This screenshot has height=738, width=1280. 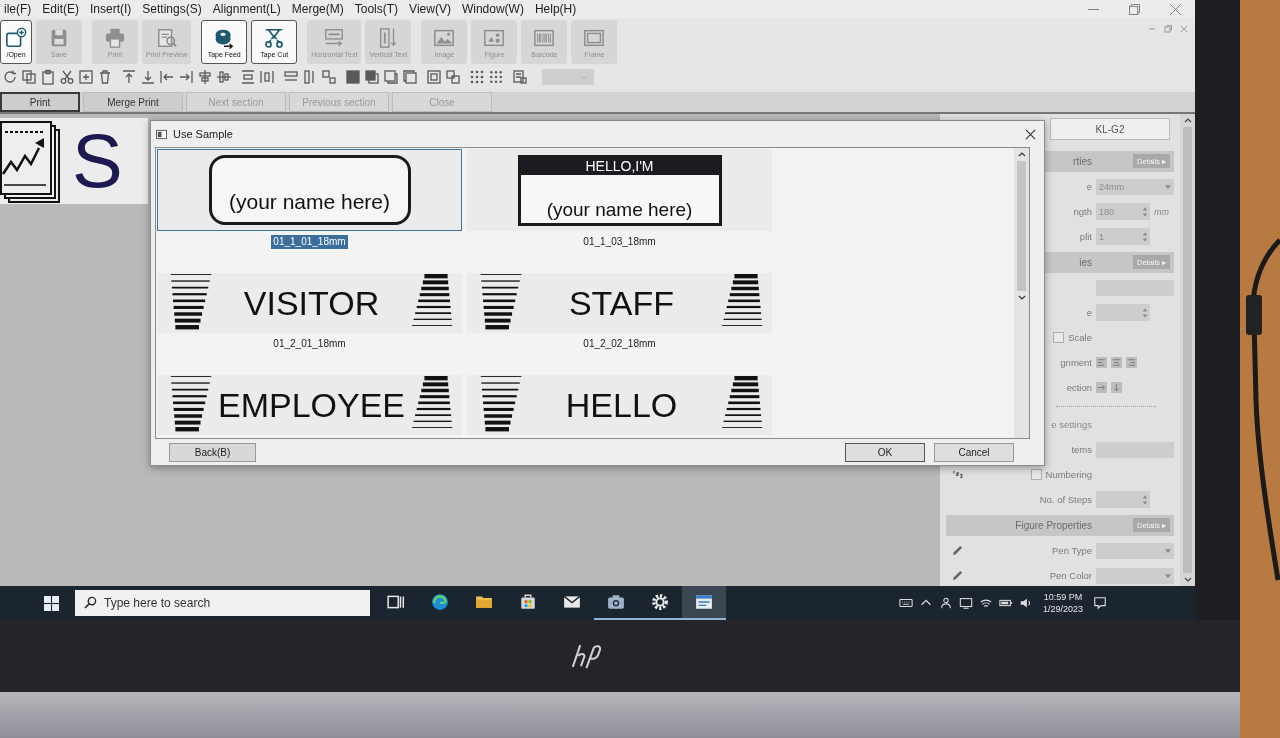 I want to click on group-icon, so click(x=434, y=77).